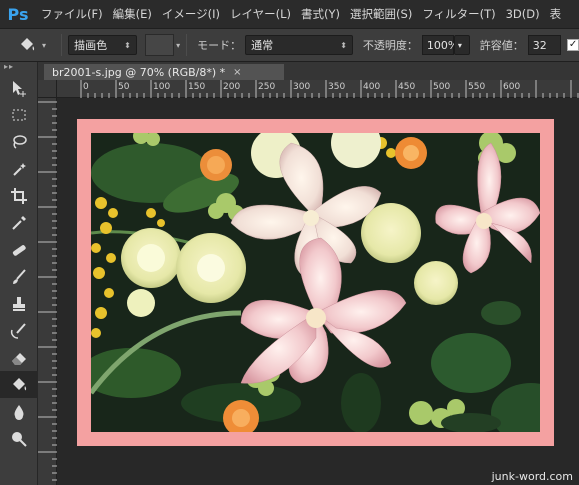 This screenshot has height=485, width=579. I want to click on eyedropper-tool, so click(19, 222).